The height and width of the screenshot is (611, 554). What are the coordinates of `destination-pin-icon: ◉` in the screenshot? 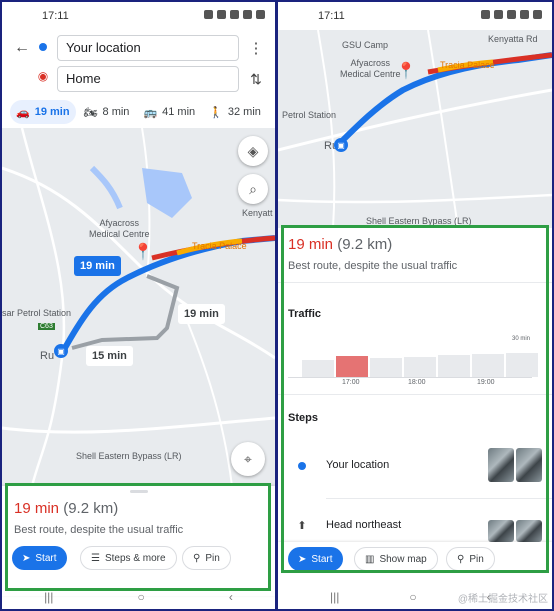 It's located at (43, 76).